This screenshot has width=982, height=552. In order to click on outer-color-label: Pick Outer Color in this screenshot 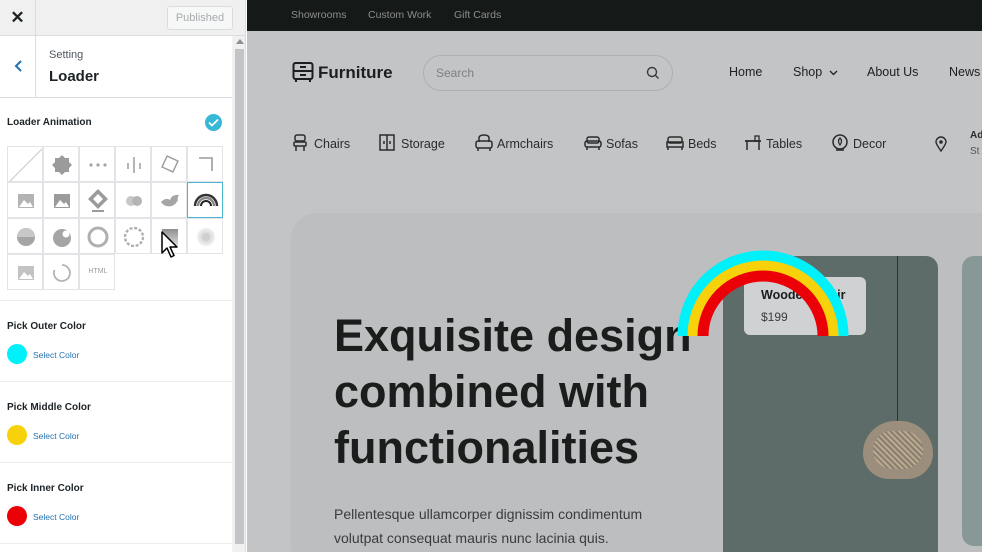, I will do `click(46, 326)`.